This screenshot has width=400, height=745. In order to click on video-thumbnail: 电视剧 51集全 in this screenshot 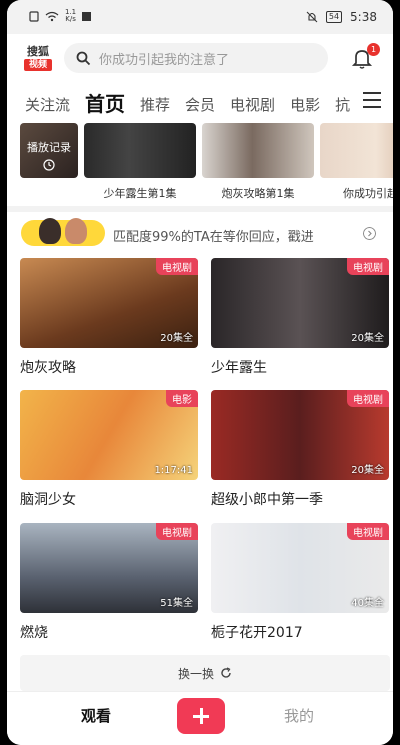, I will do `click(109, 568)`.